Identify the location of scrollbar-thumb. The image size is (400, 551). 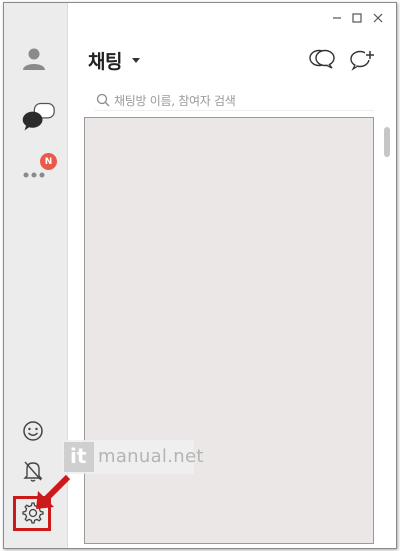
(387, 142).